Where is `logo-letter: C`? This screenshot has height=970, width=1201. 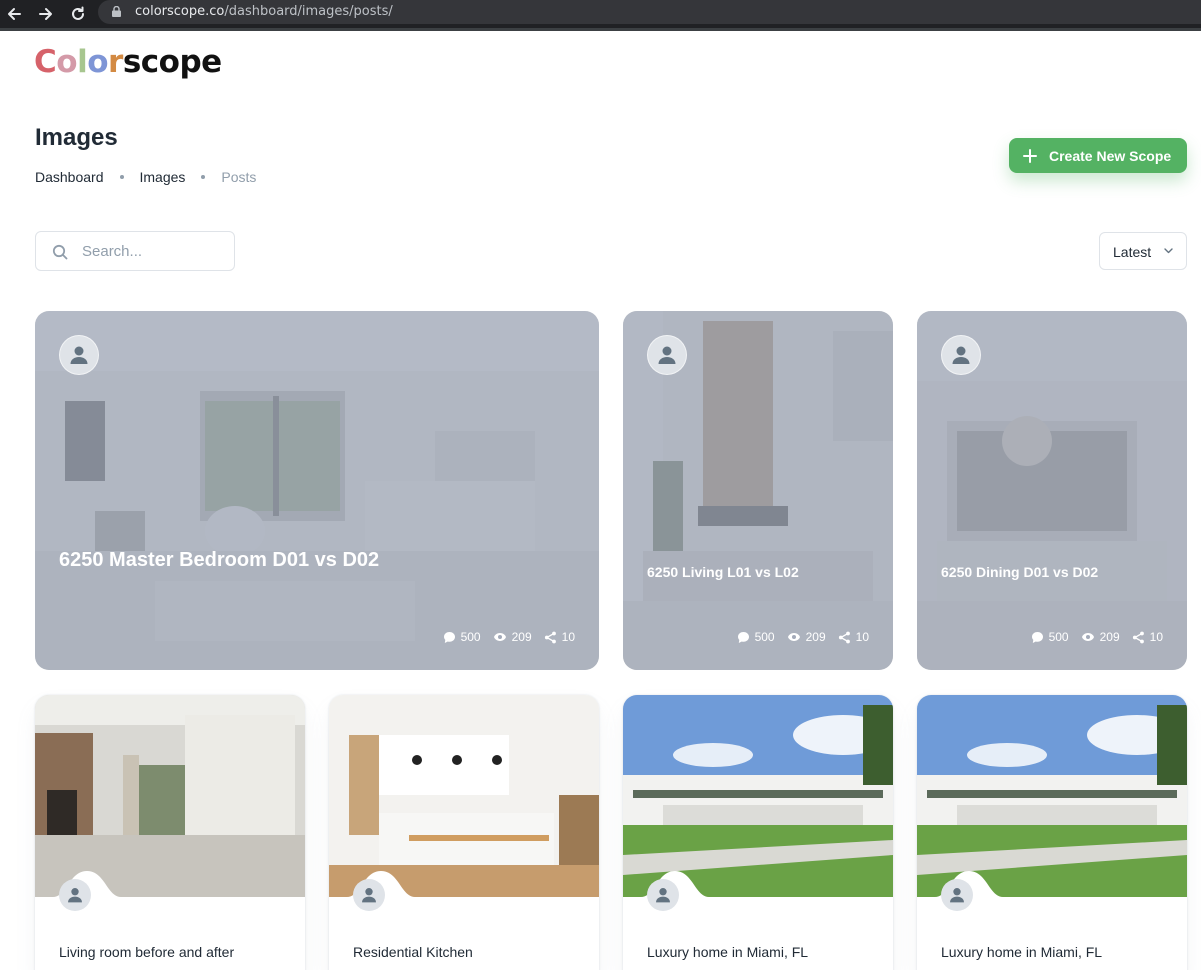
logo-letter: C is located at coordinates (45, 62).